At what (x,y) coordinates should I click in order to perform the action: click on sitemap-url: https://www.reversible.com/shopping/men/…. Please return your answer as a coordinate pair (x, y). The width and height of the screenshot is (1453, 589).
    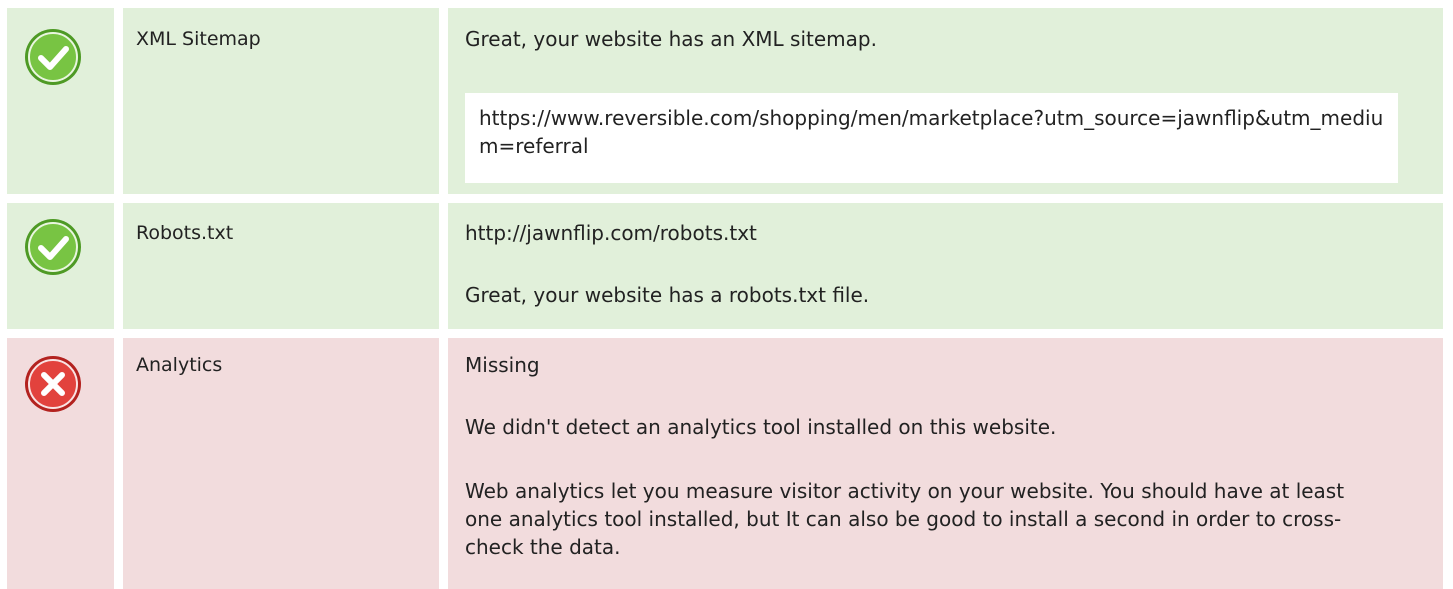
    Looking at the image, I should click on (931, 138).